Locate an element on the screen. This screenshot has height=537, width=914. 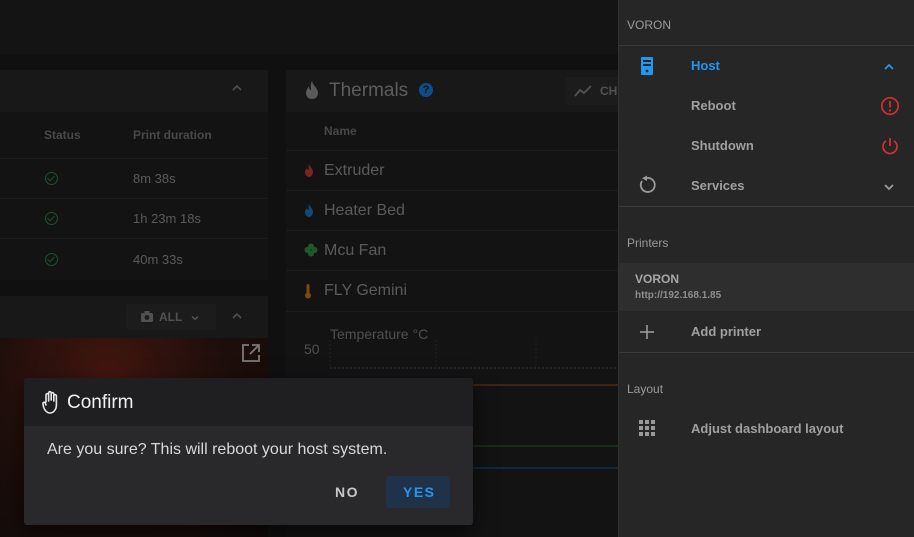
drawer-item-shutdown: Shutdown is located at coordinates (766, 146).